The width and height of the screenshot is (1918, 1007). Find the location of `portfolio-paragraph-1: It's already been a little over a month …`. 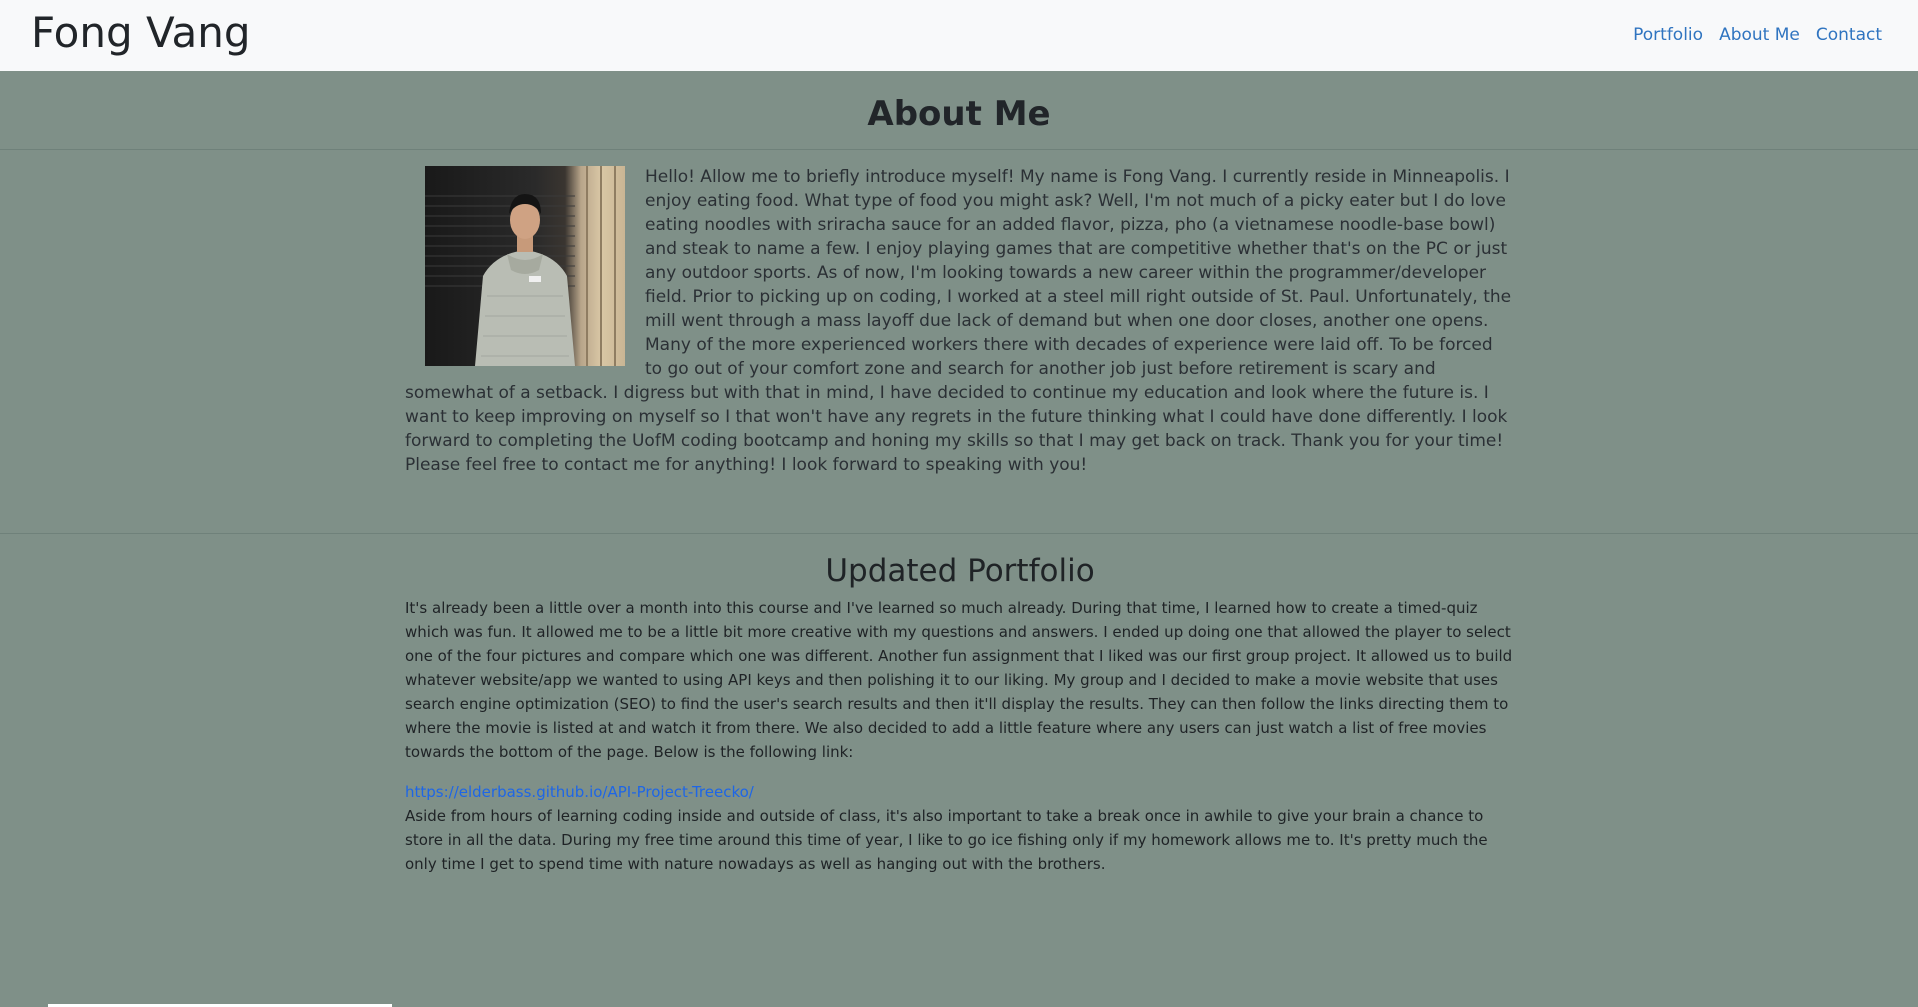

portfolio-paragraph-1: It's already been a little over a month … is located at coordinates (959, 680).